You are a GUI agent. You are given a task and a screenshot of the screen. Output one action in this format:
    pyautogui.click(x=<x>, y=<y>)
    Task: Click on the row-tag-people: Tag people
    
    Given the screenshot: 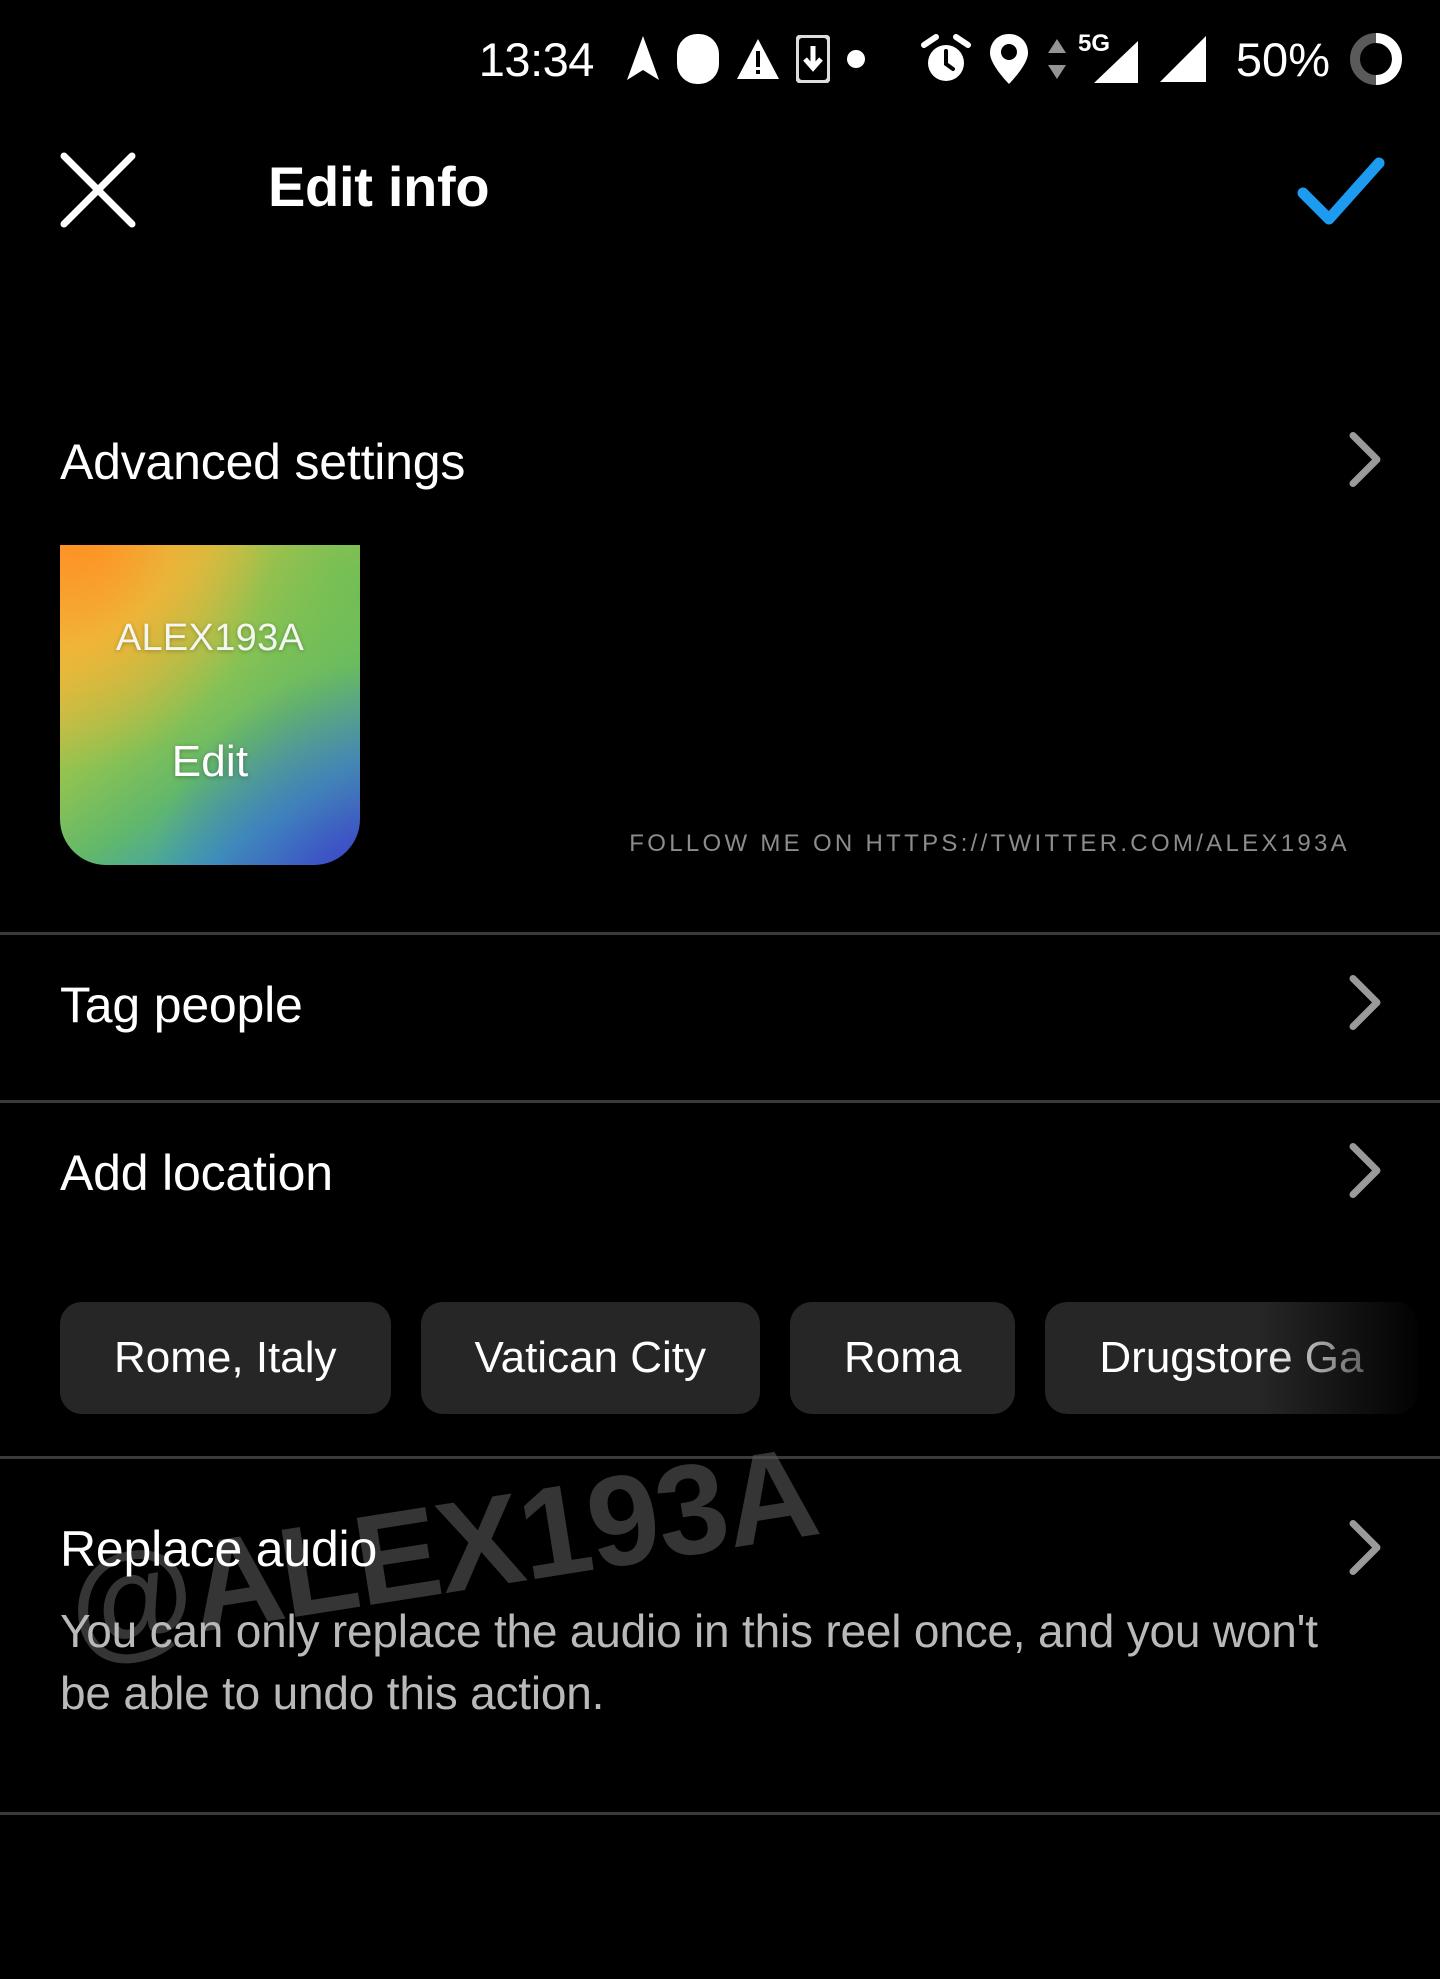 What is the action you would take?
    pyautogui.click(x=720, y=1005)
    